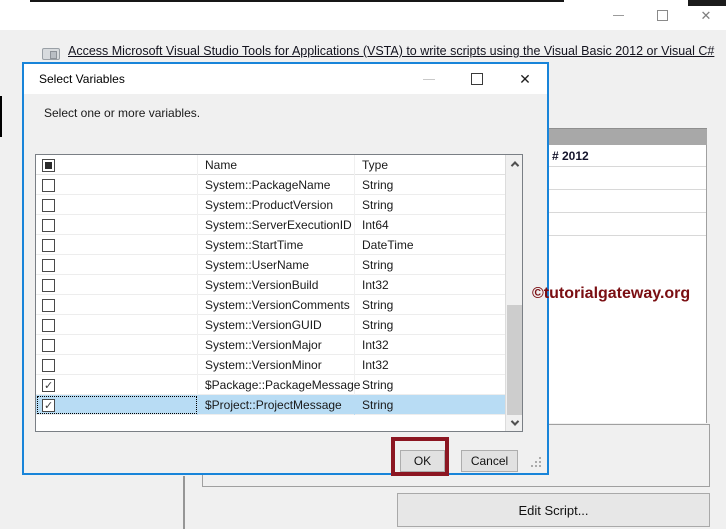  Describe the element at coordinates (276, 345) in the screenshot. I see `variable-name: System::VersionMajor` at that location.